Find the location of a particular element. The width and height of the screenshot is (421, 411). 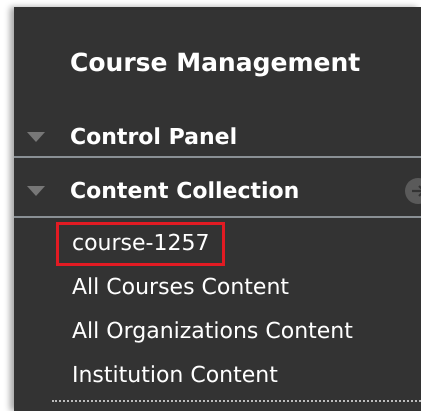

section-header: Content Collection is located at coordinates (237, 191).